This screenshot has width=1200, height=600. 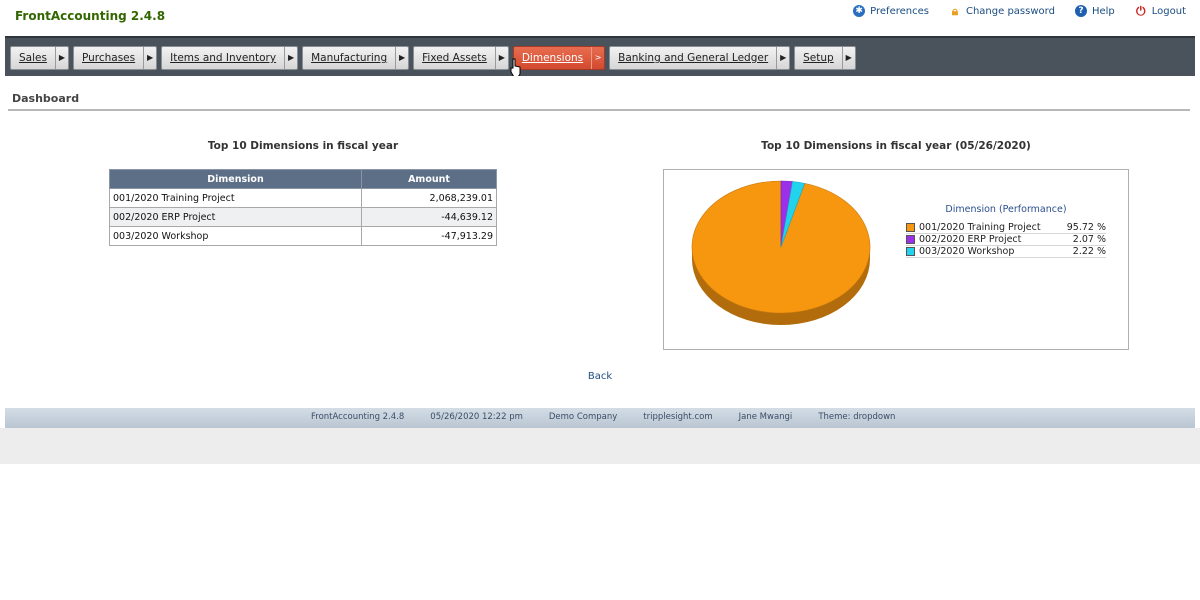 I want to click on nav-item-setup: Setup ▶, so click(x=825, y=58).